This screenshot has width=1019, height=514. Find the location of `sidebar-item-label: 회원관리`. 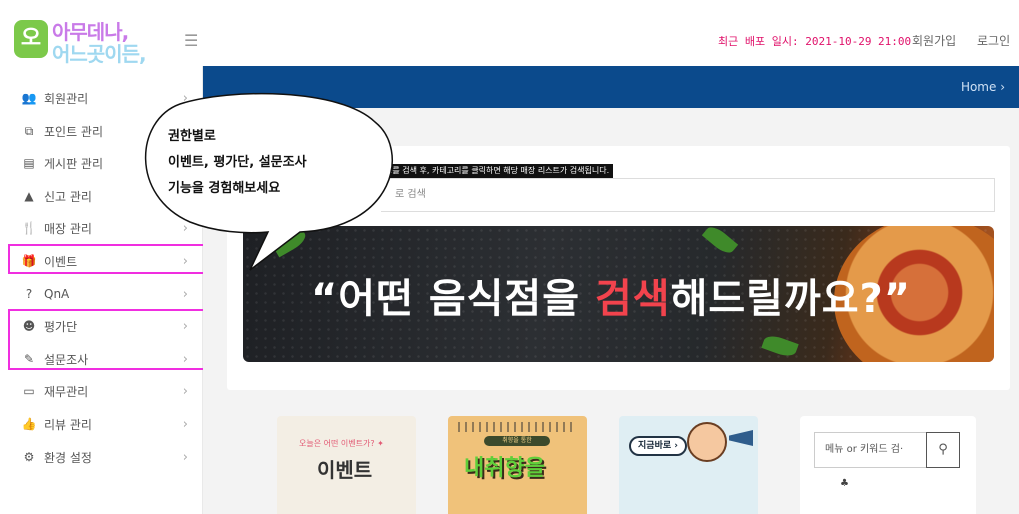

sidebar-item-label: 회원관리 is located at coordinates (66, 98).